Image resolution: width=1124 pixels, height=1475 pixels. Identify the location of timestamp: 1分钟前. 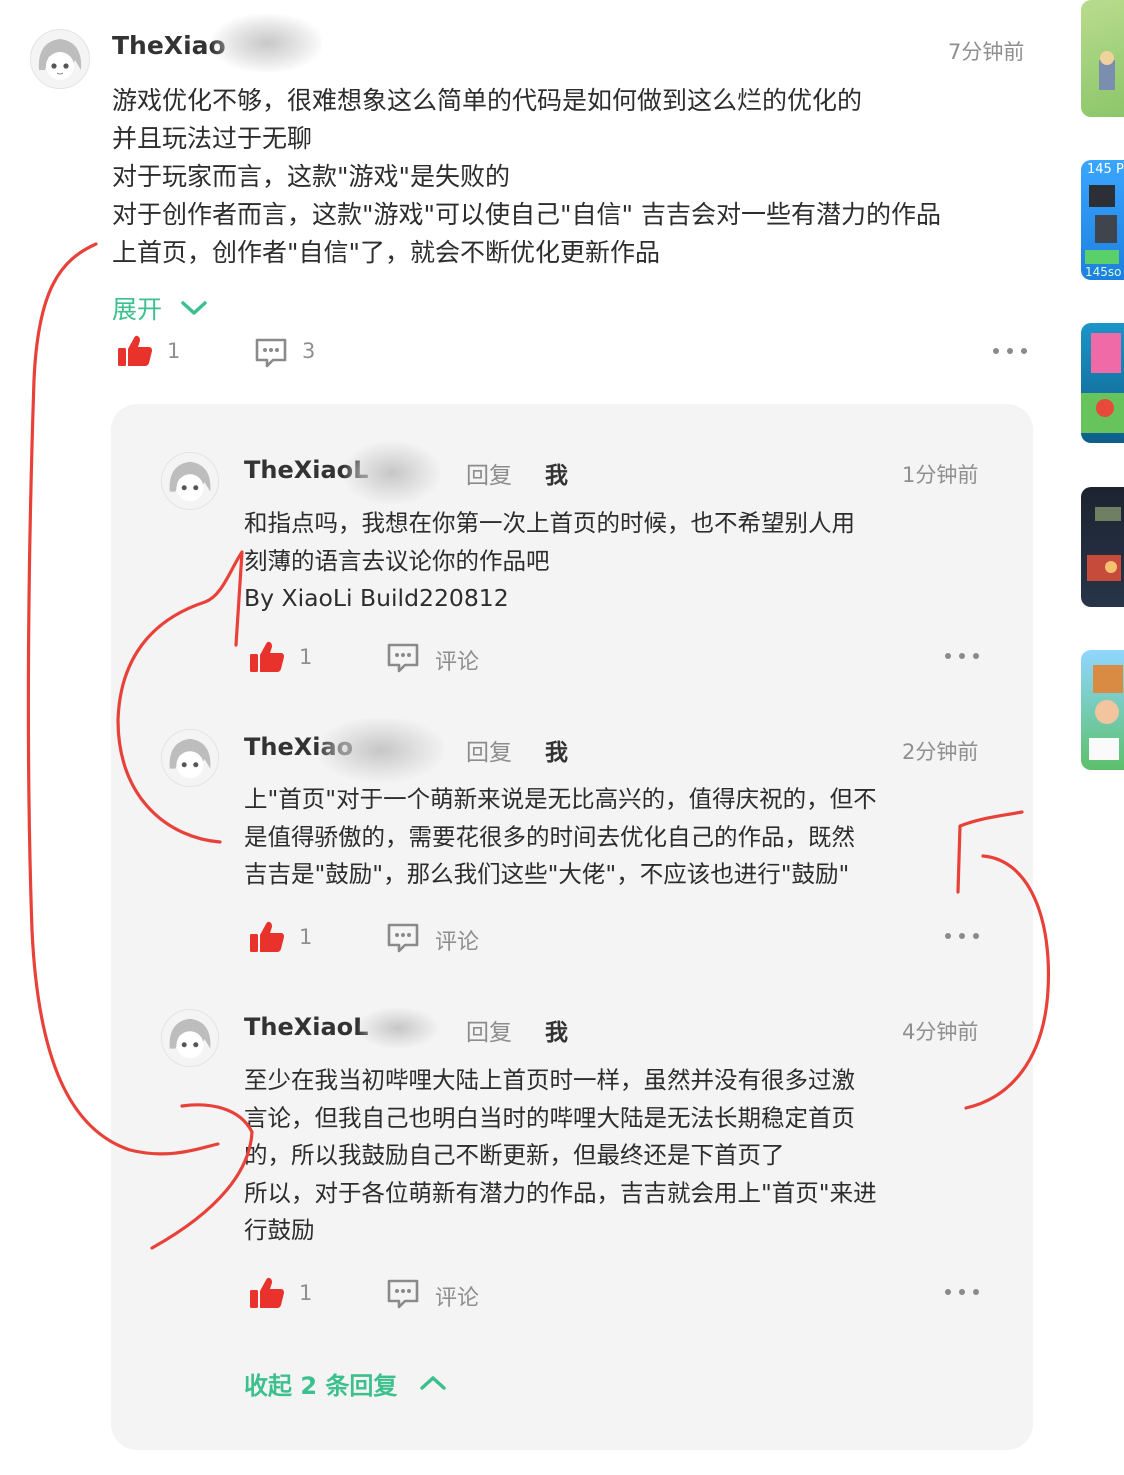
(940, 475).